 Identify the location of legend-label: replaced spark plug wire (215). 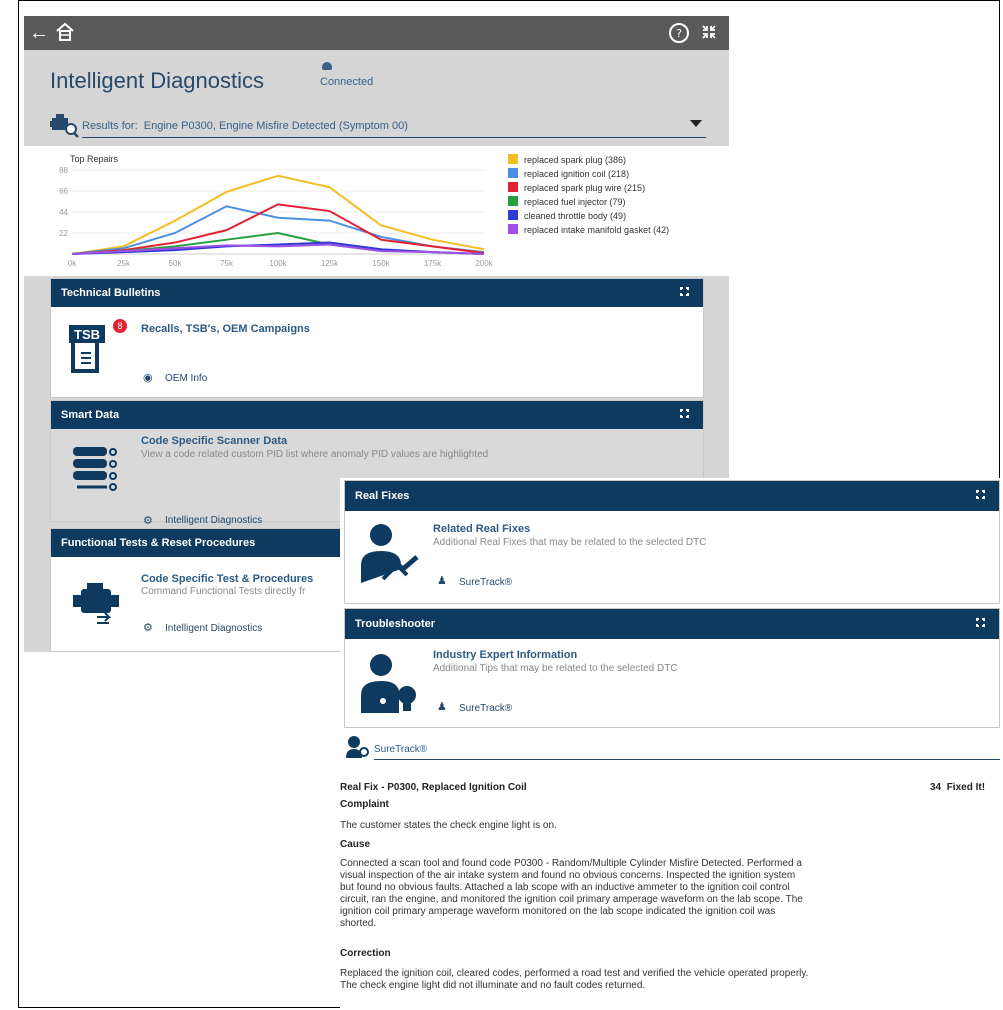
(584, 188).